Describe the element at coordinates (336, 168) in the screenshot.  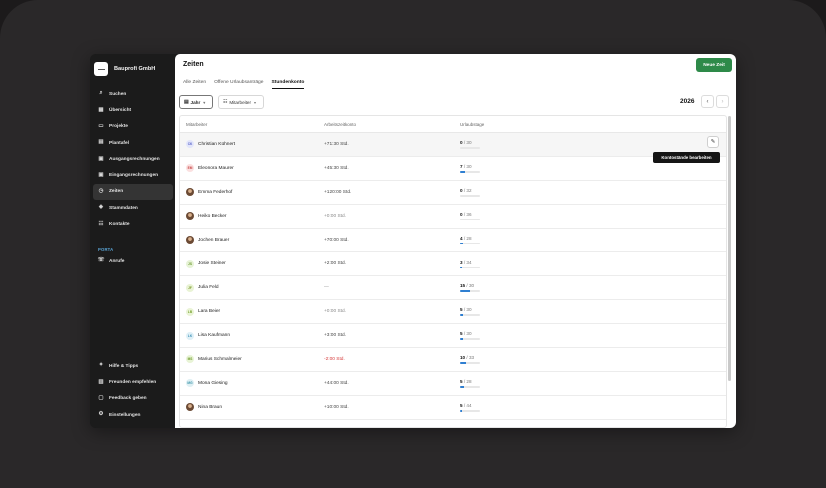
I see `hours-balance: +45:30 Std.` at that location.